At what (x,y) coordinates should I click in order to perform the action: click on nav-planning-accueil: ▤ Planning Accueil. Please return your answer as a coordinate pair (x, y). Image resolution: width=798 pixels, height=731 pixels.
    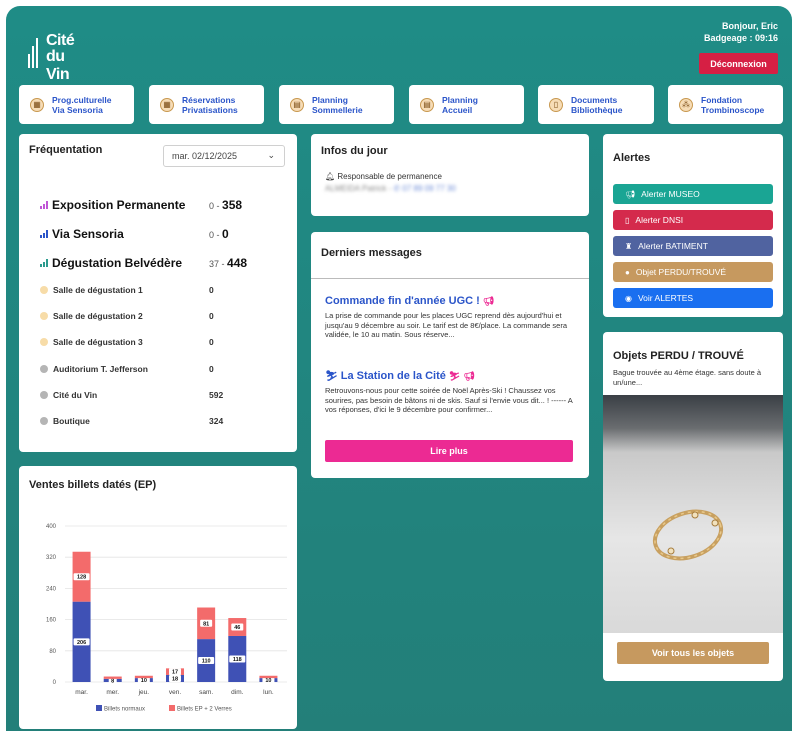
    Looking at the image, I should click on (466, 104).